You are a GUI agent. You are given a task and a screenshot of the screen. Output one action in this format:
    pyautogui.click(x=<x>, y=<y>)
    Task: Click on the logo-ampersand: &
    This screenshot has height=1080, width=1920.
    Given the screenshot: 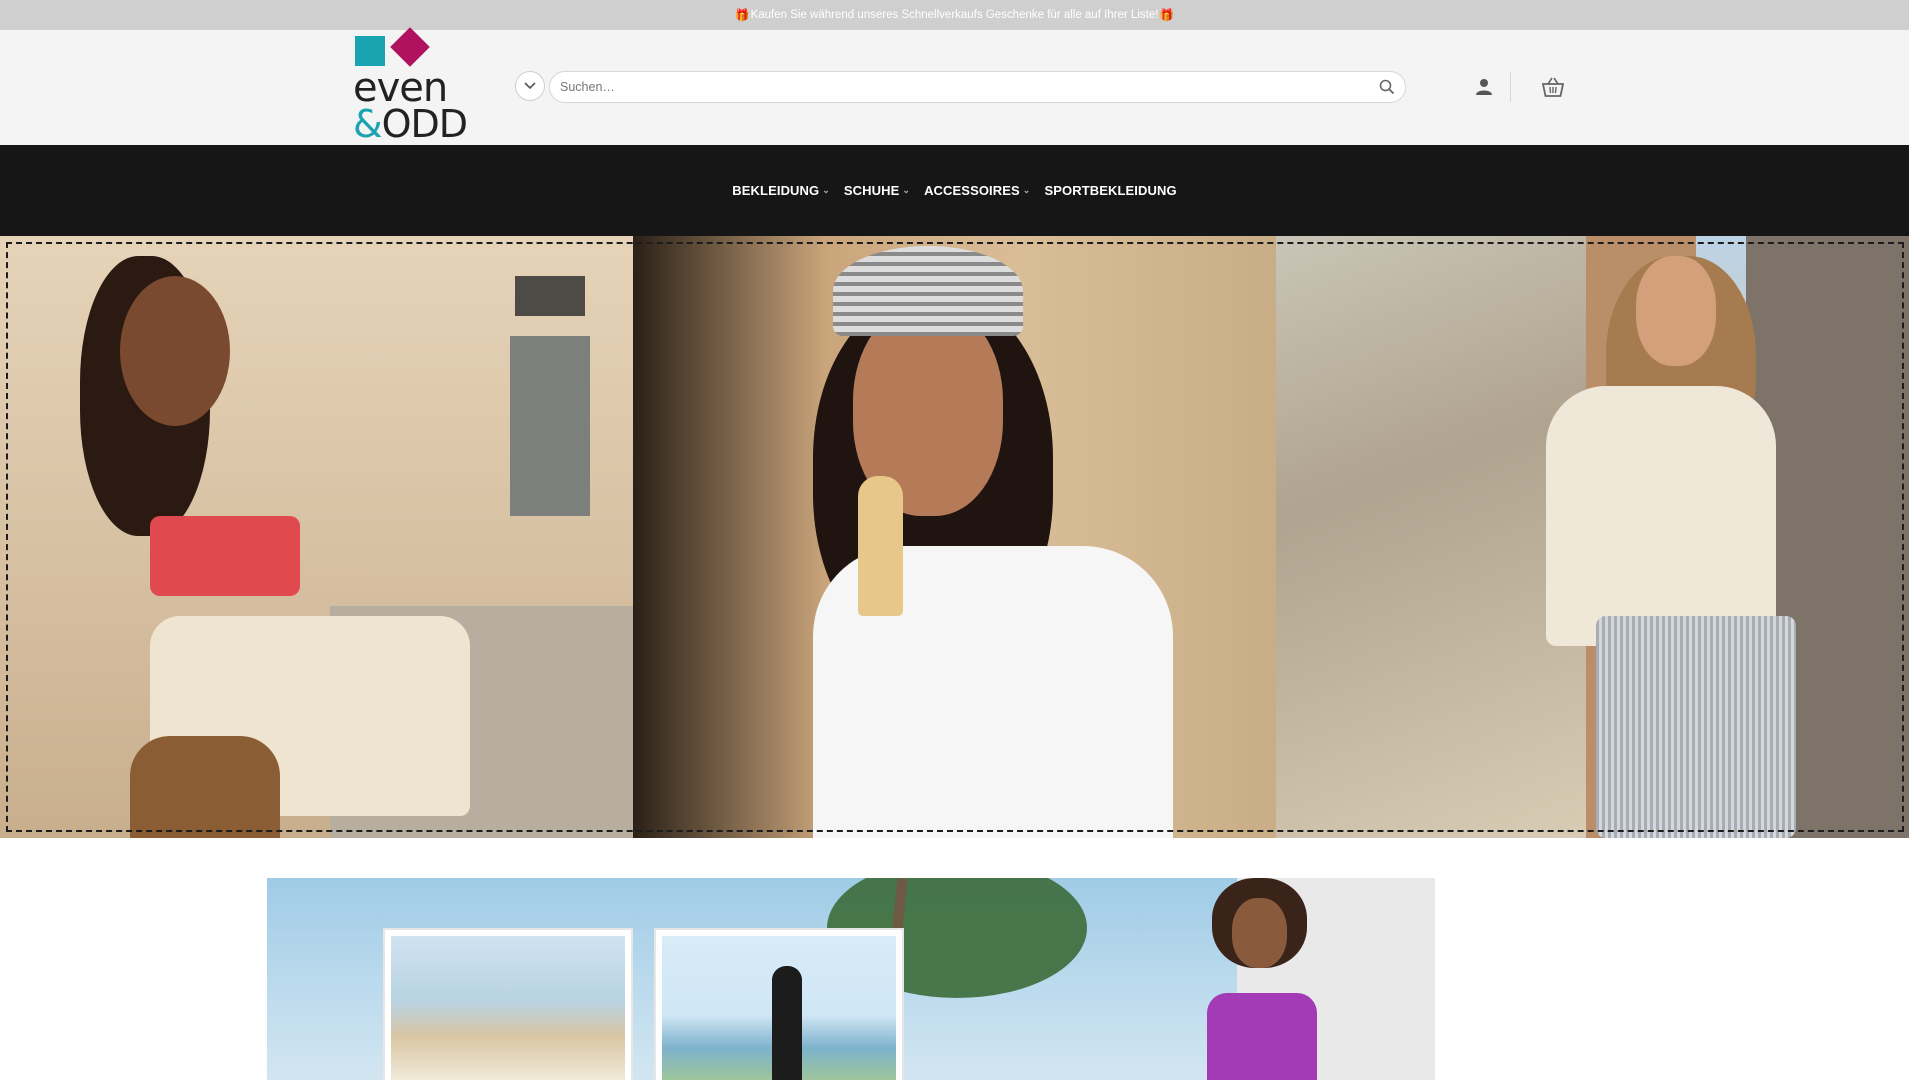 What is the action you would take?
    pyautogui.click(x=368, y=124)
    